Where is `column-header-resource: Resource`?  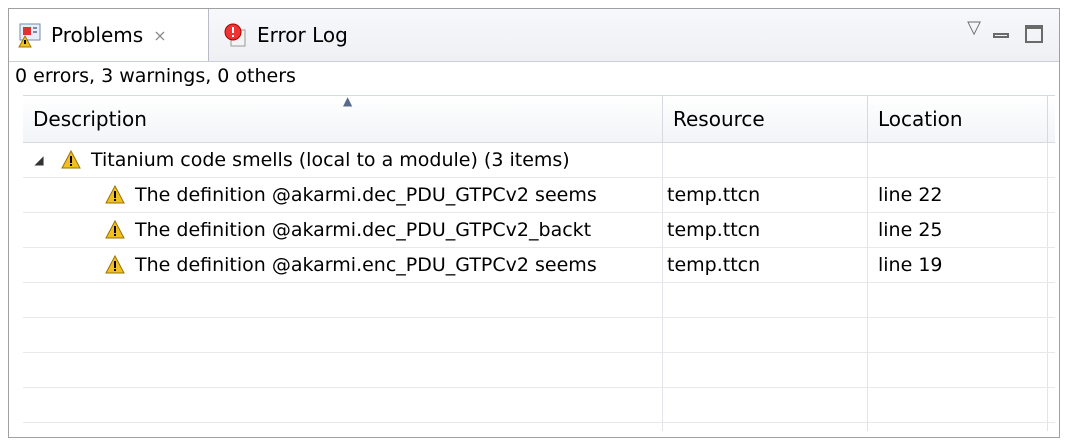 column-header-resource: Resource is located at coordinates (765, 119).